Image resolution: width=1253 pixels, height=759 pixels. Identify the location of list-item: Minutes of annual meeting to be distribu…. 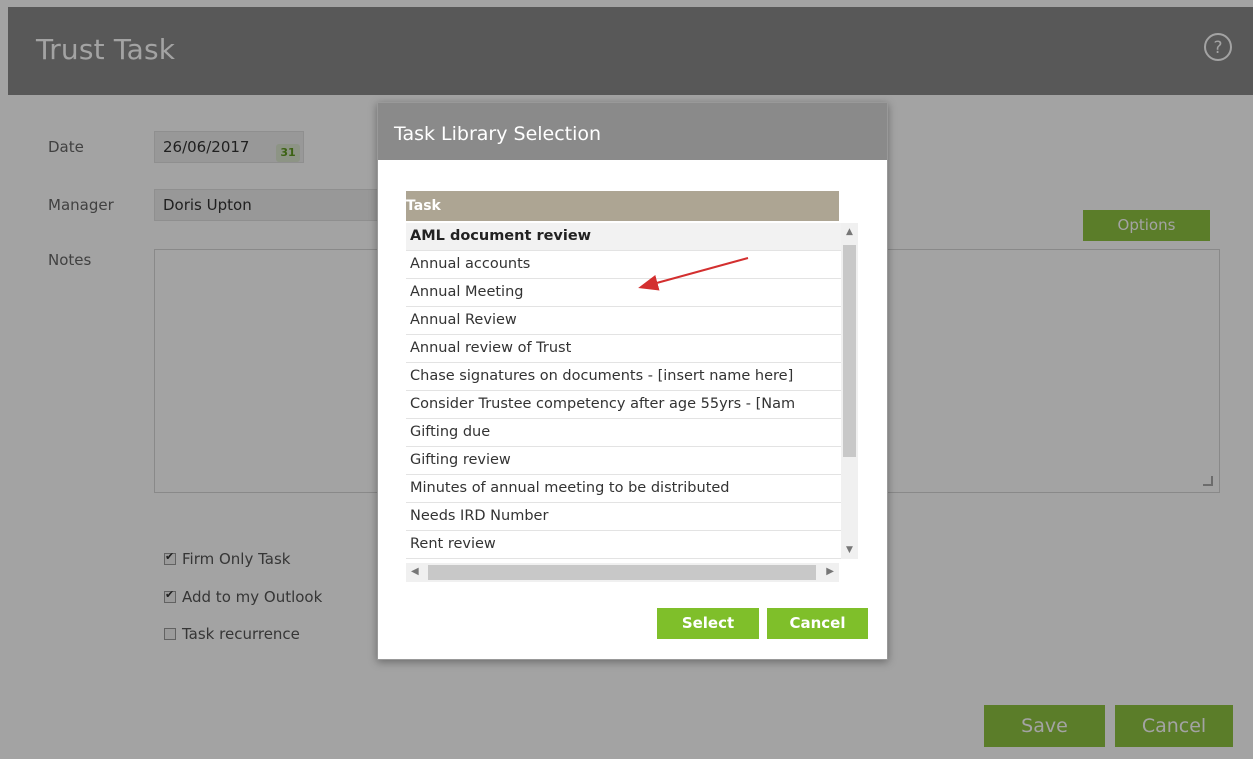
(623, 489).